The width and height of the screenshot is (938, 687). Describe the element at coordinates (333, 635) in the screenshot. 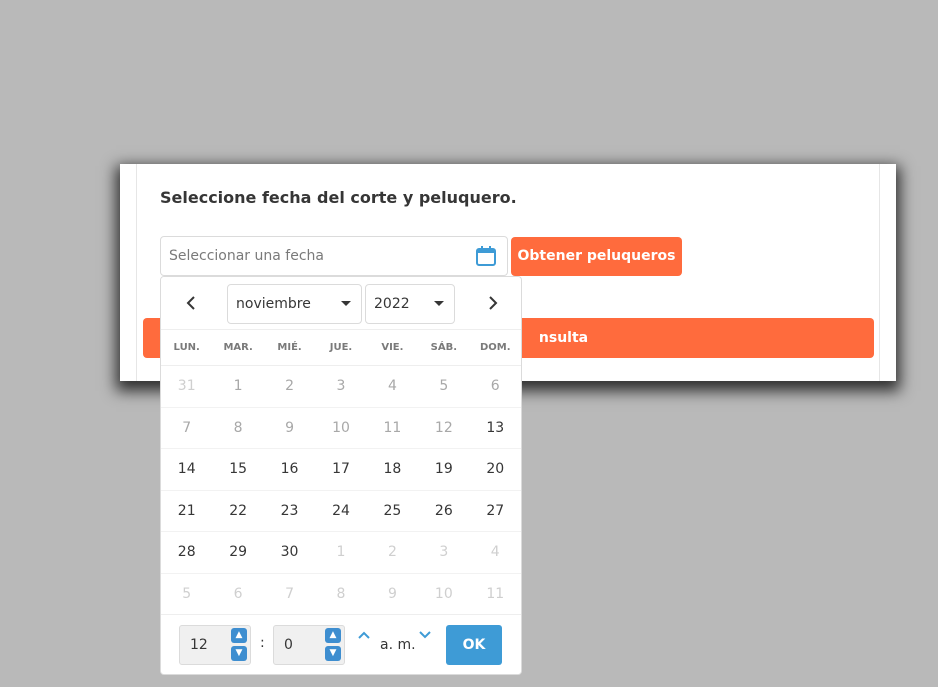

I see `minutes-up-icon: ▲` at that location.